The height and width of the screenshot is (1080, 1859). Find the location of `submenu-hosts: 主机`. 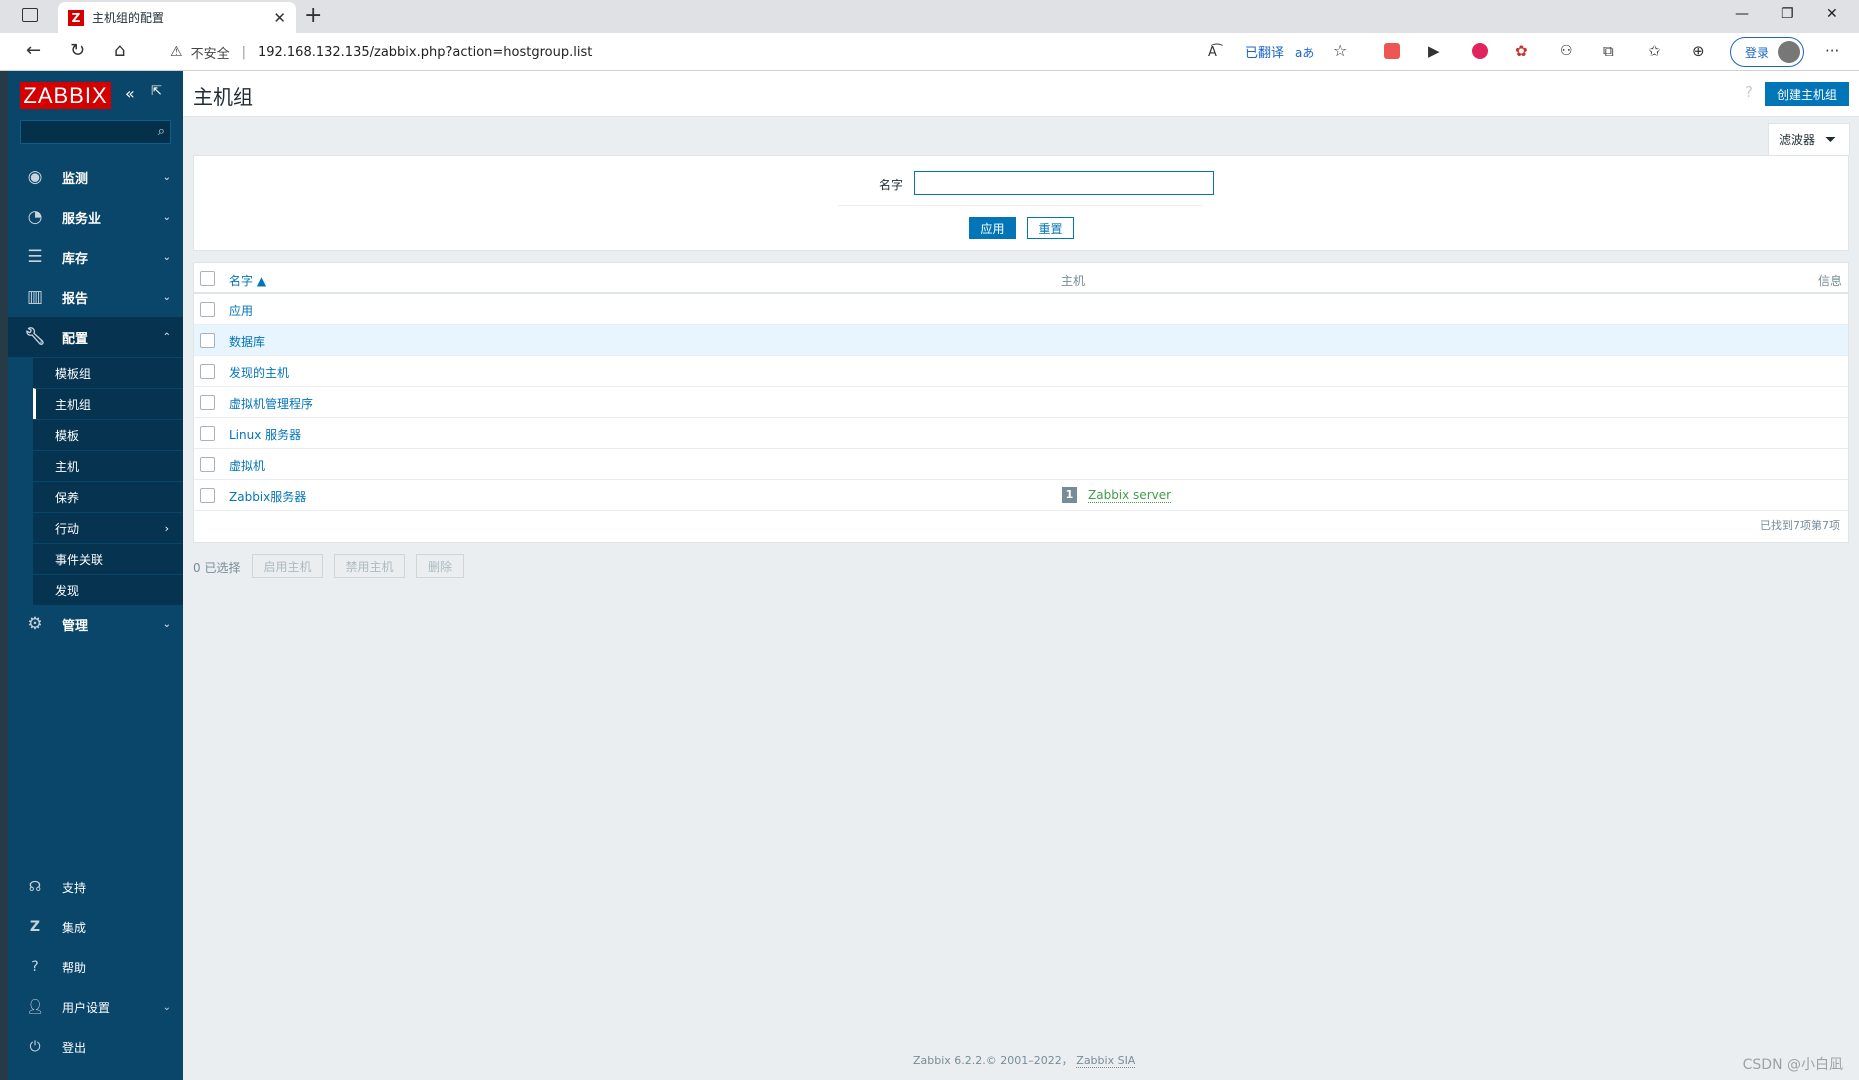

submenu-hosts: 主机 is located at coordinates (108, 465).